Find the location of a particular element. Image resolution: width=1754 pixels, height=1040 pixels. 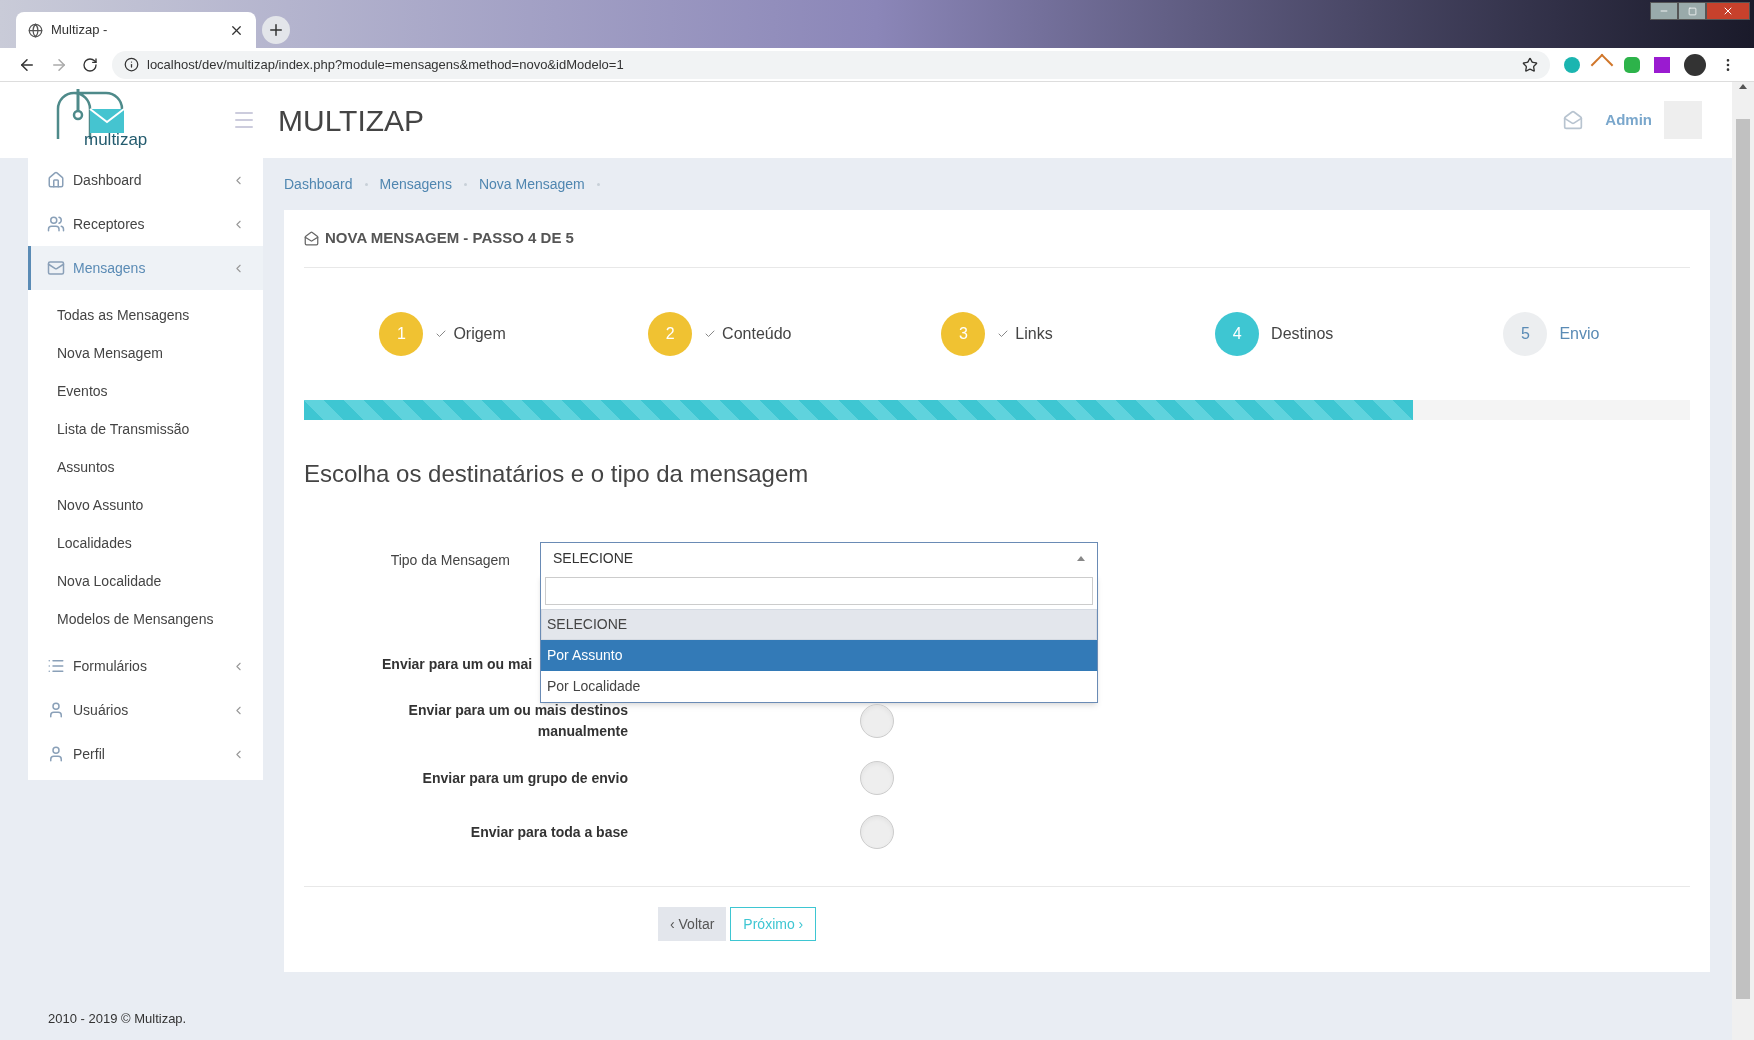

reload-icon is located at coordinates (90, 64).